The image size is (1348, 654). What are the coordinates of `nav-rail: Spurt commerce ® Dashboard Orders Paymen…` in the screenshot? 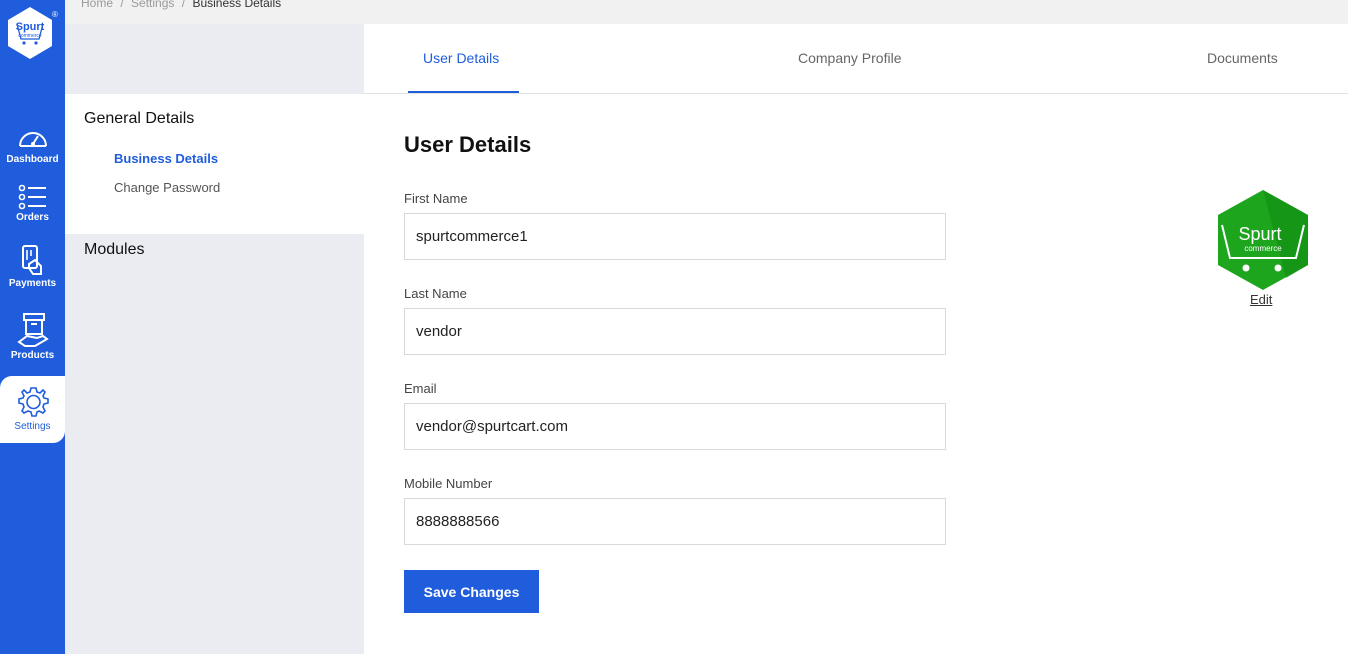 It's located at (32, 327).